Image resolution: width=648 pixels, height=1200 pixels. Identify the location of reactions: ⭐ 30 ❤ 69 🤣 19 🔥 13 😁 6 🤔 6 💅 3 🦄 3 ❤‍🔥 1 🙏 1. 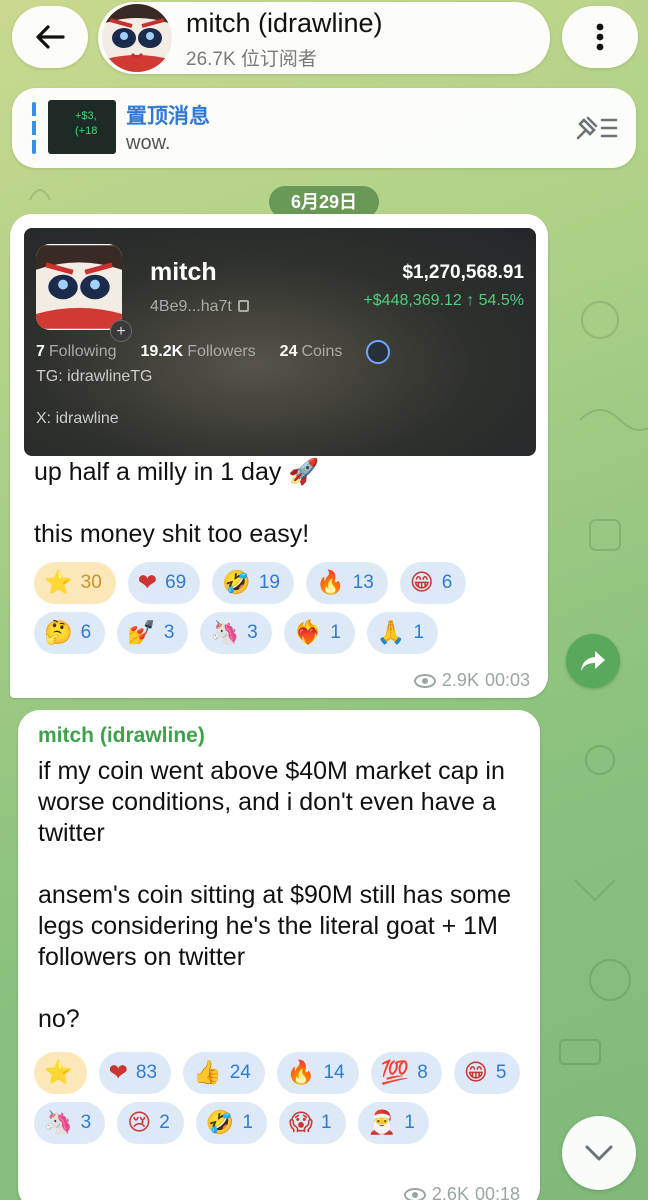
(284, 608).